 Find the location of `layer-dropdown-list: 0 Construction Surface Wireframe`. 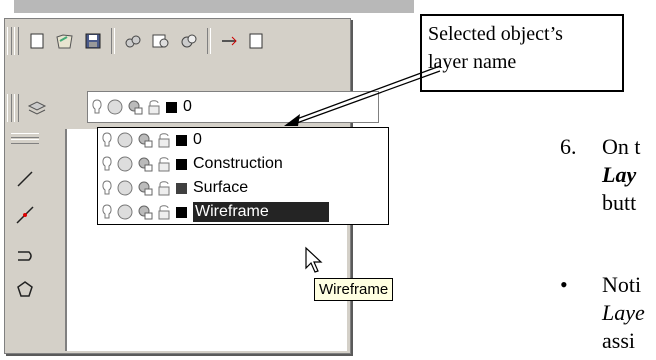

layer-dropdown-list: 0 Construction Surface Wireframe is located at coordinates (243, 176).